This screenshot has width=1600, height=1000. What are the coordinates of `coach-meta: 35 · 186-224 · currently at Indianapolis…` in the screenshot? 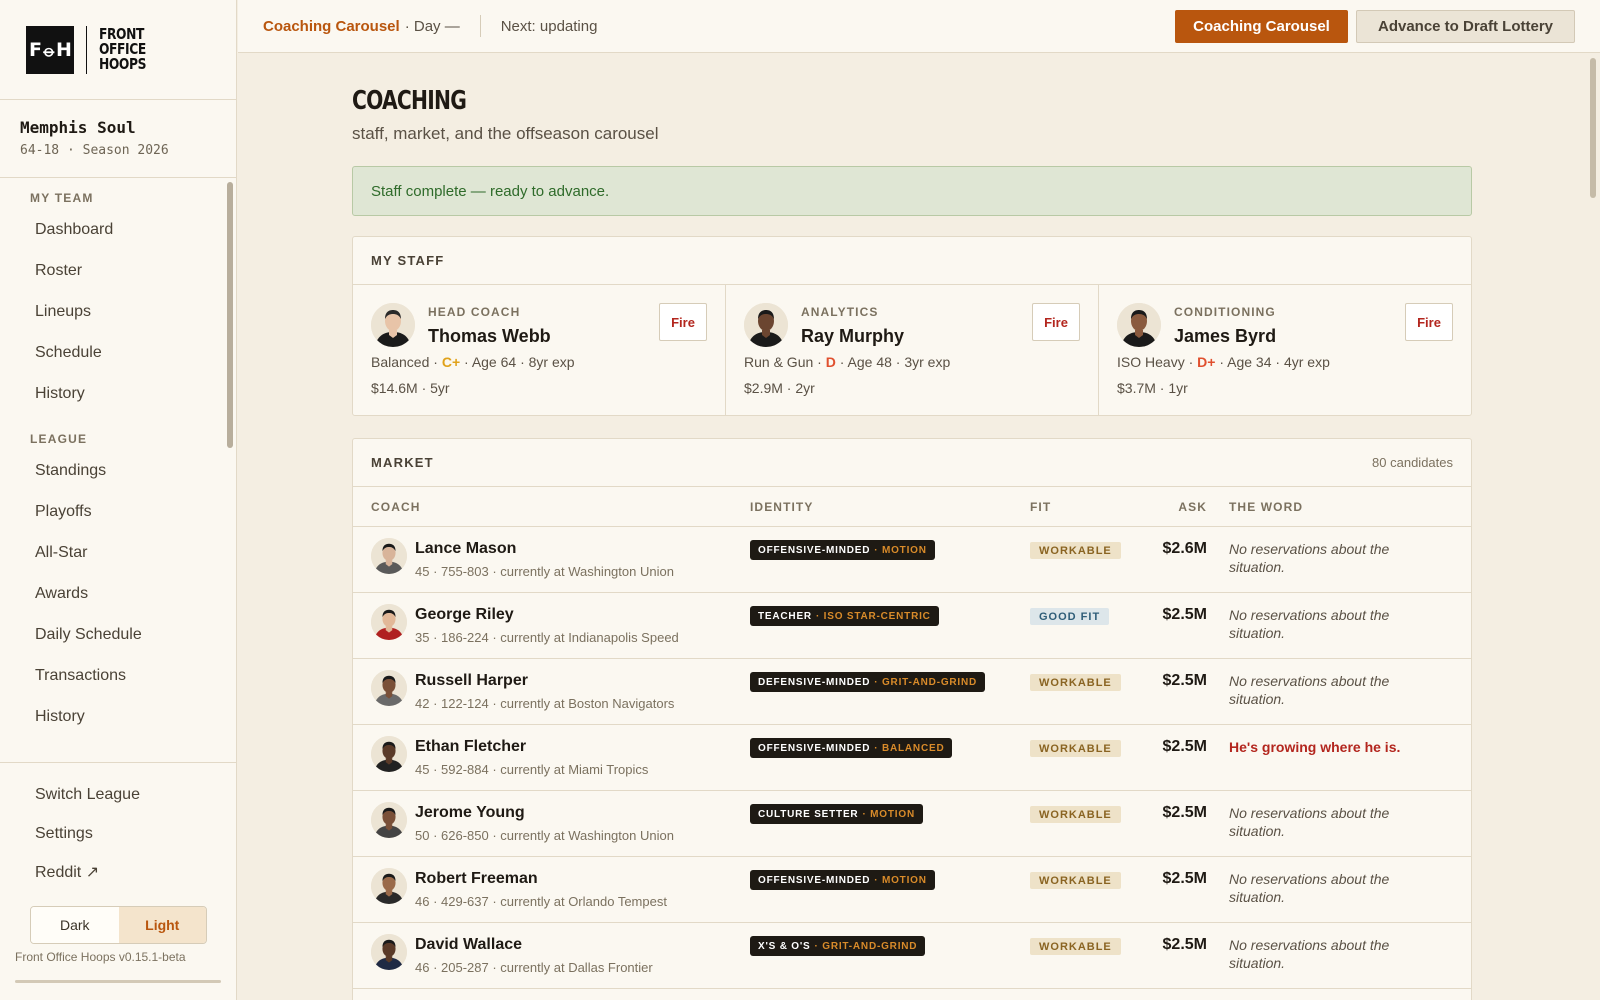 It's located at (547, 637).